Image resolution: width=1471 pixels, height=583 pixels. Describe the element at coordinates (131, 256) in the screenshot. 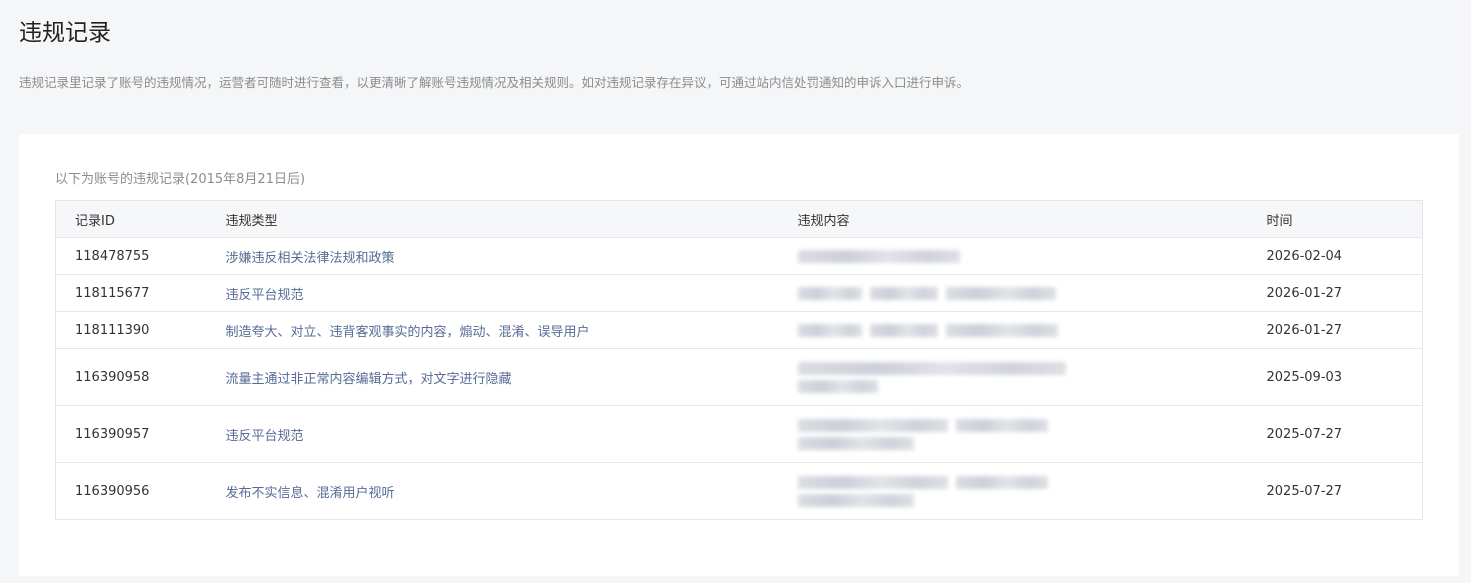

I see `record-id: 118478755` at that location.